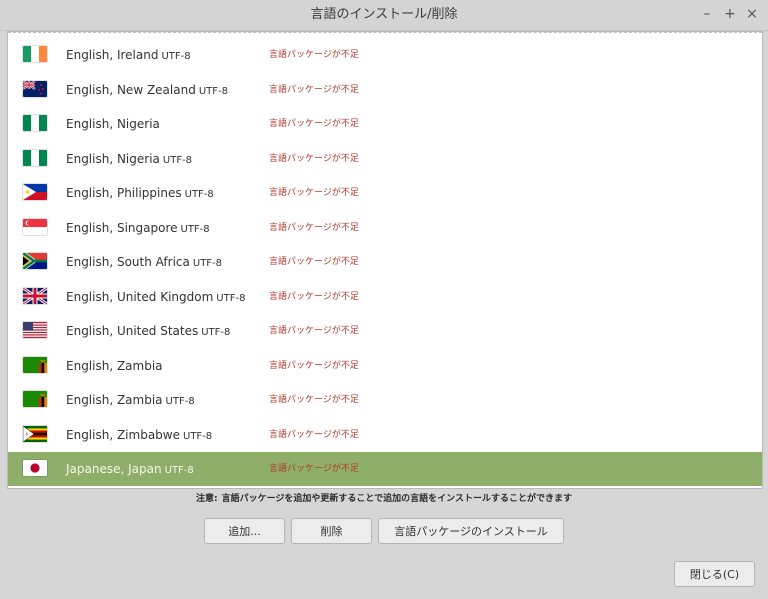 This screenshot has height=599, width=768. I want to click on ireland-flag-icon, so click(35, 54).